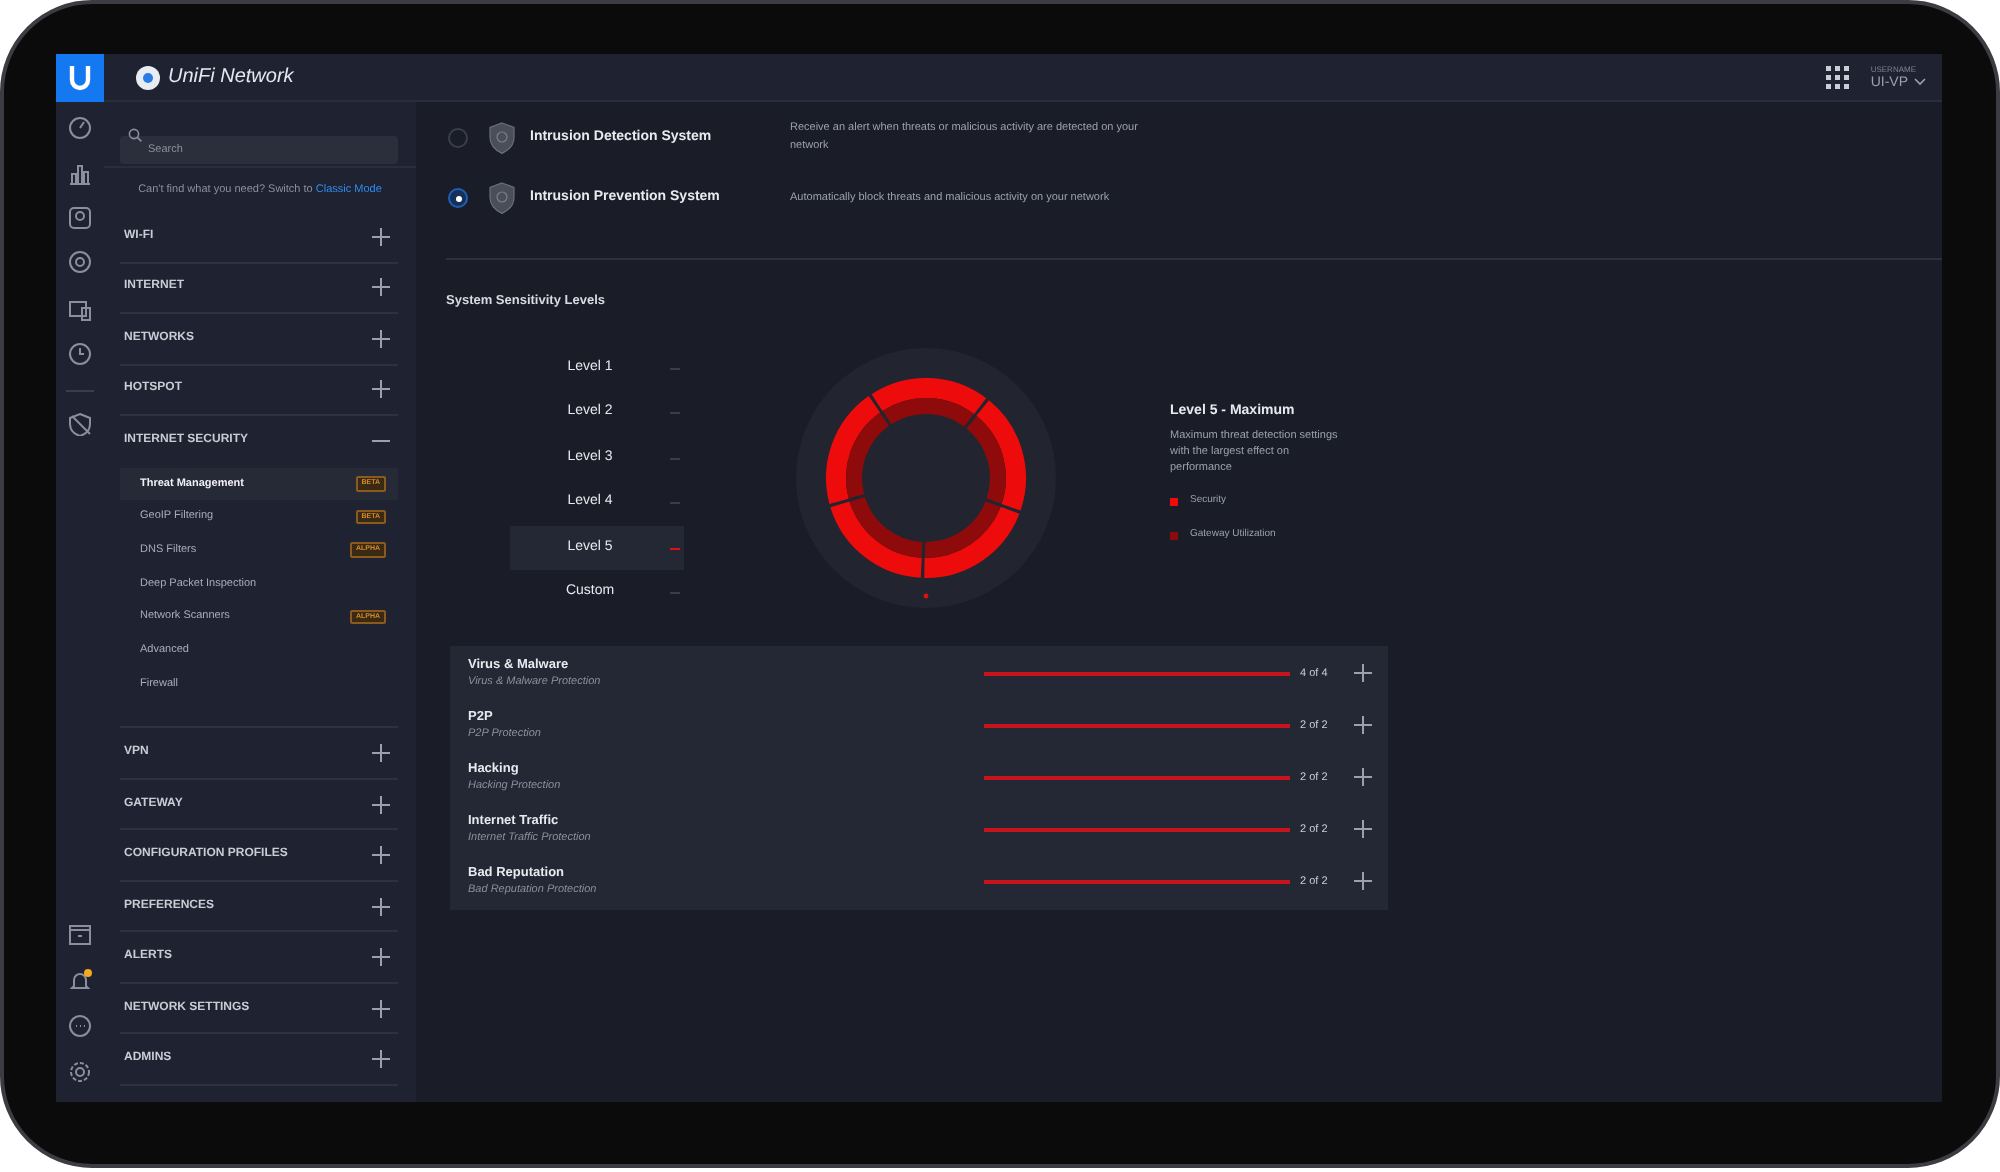  I want to click on devices-icon, so click(80, 310).